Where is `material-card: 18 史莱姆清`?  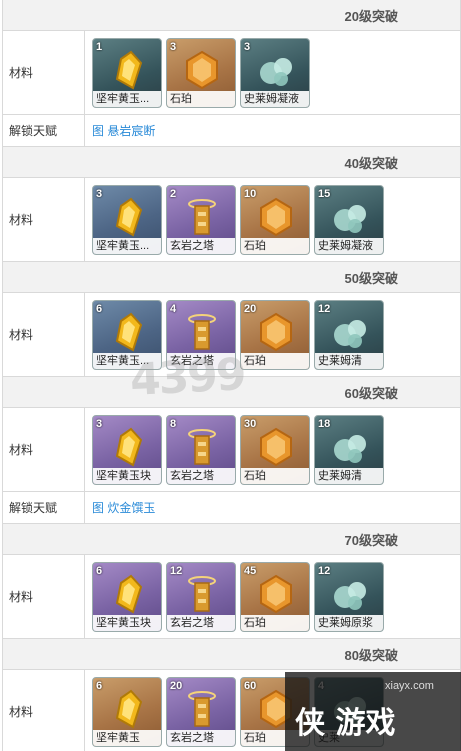 material-card: 18 史莱姆清 is located at coordinates (349, 449).